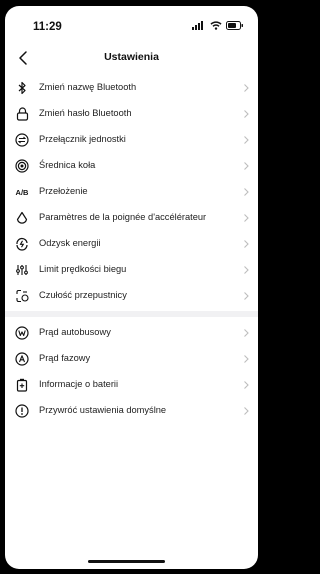 Image resolution: width=320 pixels, height=574 pixels. I want to click on setting-label: Średnica koła, so click(67, 165).